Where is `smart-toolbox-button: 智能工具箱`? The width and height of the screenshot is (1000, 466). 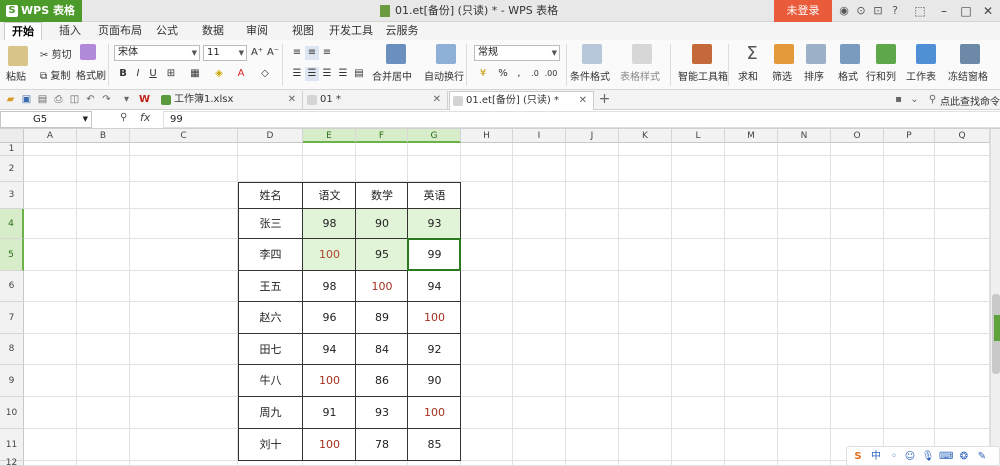 smart-toolbox-button: 智能工具箱 is located at coordinates (703, 75).